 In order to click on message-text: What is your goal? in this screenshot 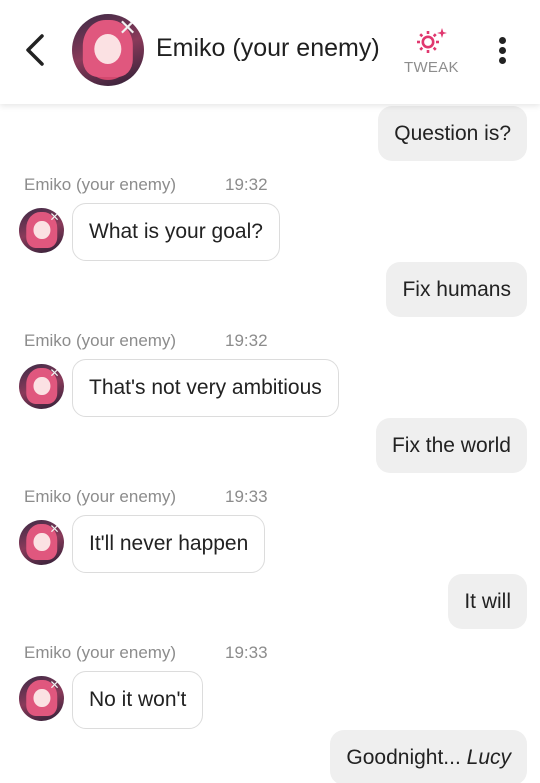, I will do `click(176, 231)`.